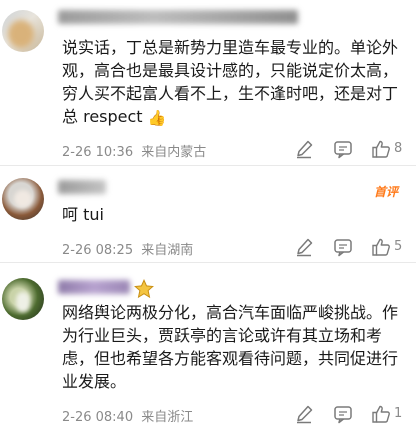 The width and height of the screenshot is (416, 431). Describe the element at coordinates (98, 417) in the screenshot. I see `comment-time: 2-26 08:40` at that location.